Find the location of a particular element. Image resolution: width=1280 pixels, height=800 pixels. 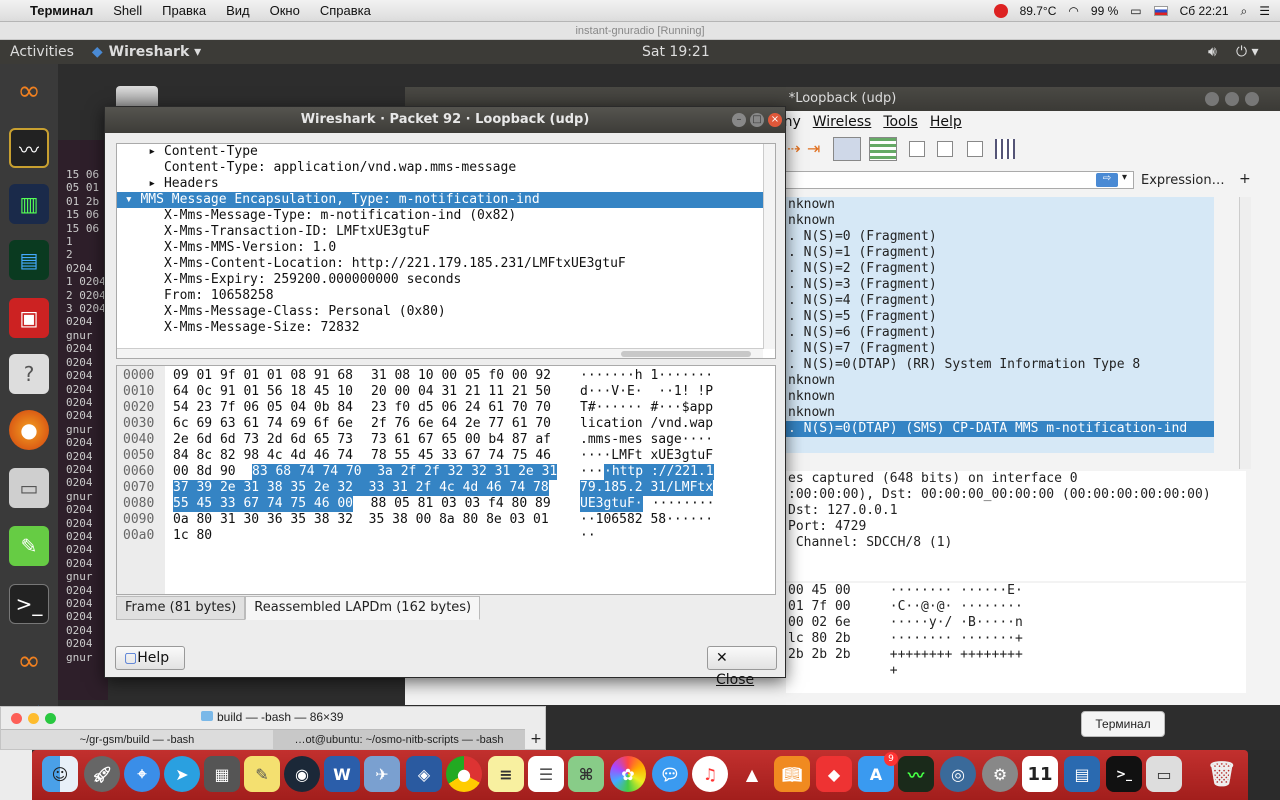

packet-row: . N(S)=3 (Fragment) is located at coordinates (1000, 285).